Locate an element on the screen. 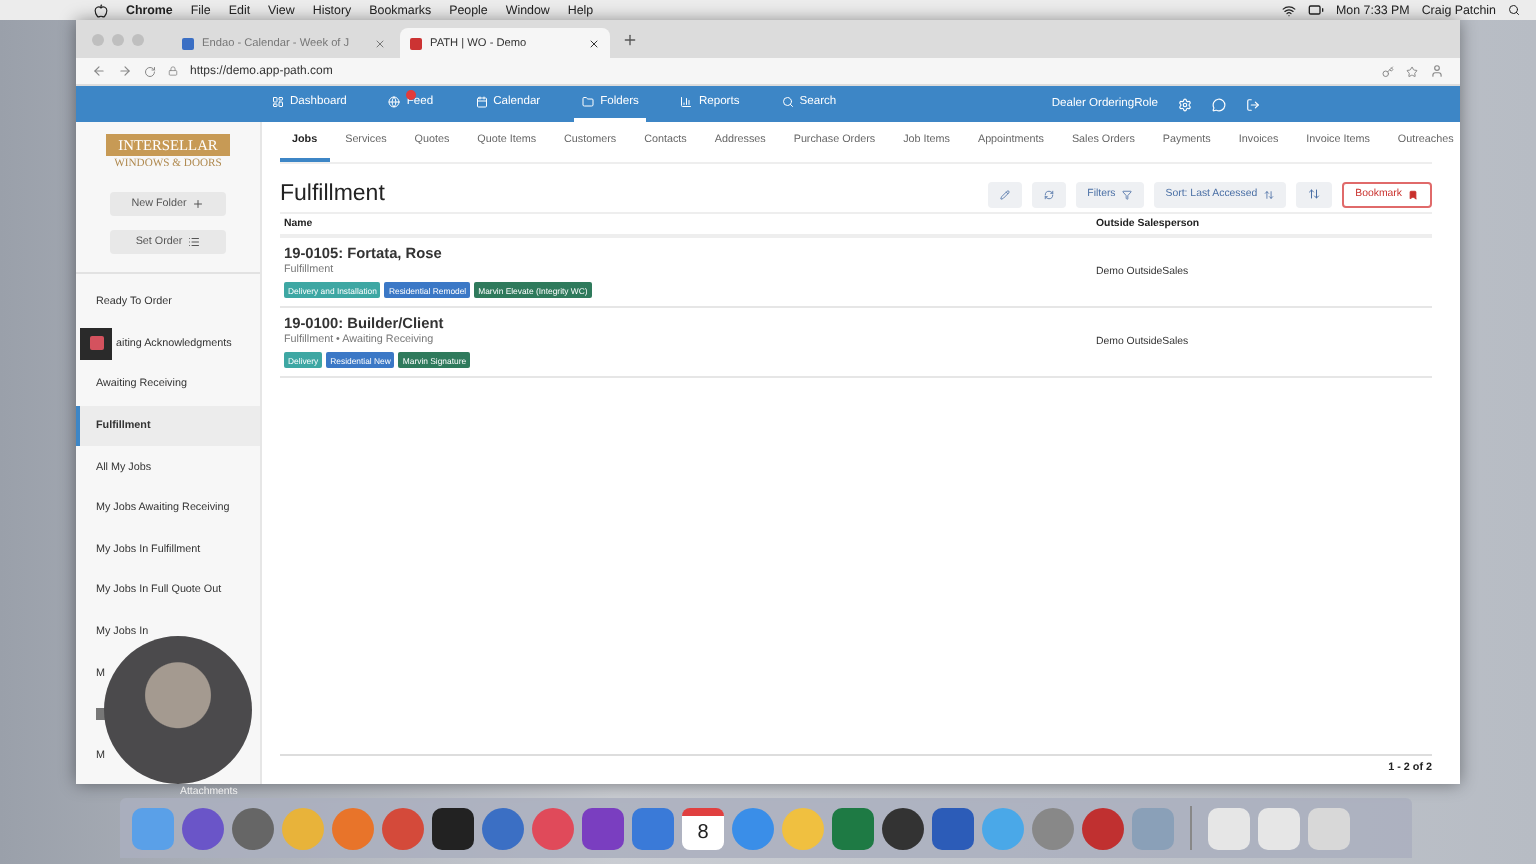 Image resolution: width=1536 pixels, height=864 pixels. logout-icon is located at coordinates (1253, 104).